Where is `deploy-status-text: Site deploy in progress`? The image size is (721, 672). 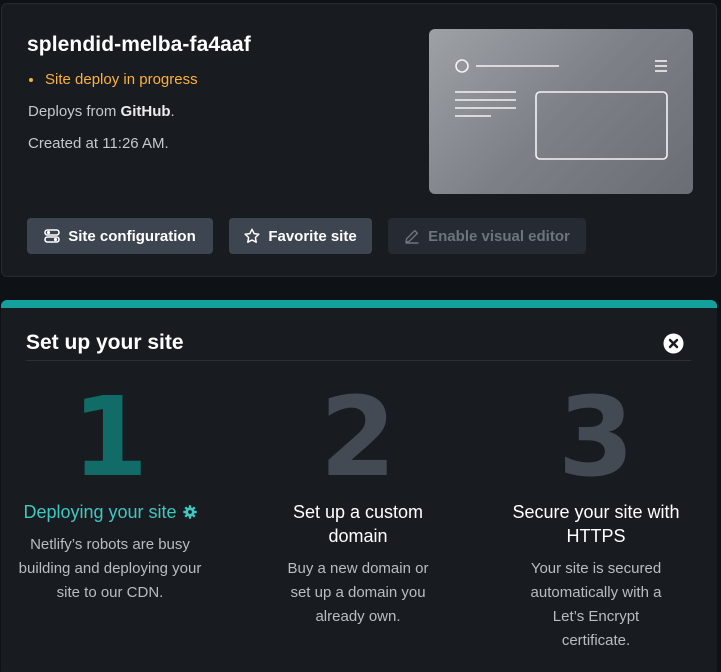
deploy-status-text: Site deploy in progress is located at coordinates (121, 79).